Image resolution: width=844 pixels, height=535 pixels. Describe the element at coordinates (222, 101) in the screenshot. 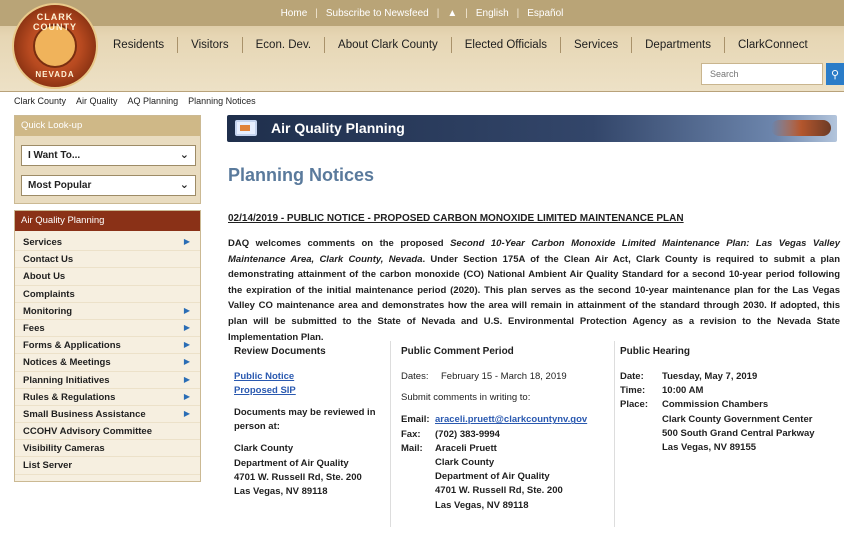

I see `breadcrumb-current: Planning Notices` at that location.